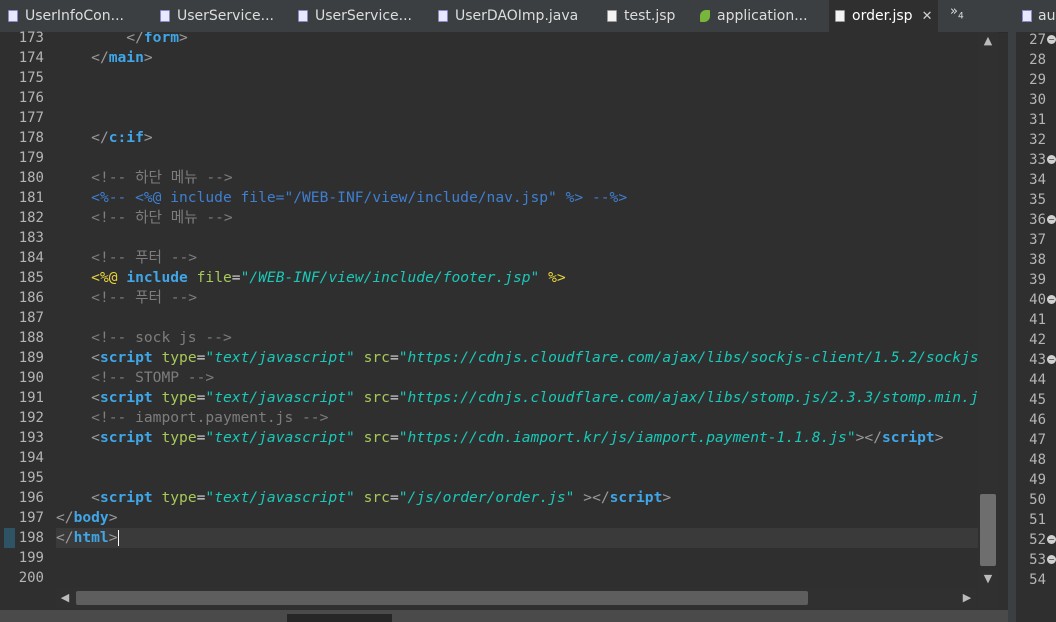  Describe the element at coordinates (104, 138) in the screenshot. I see `code-line: </c:if>` at that location.